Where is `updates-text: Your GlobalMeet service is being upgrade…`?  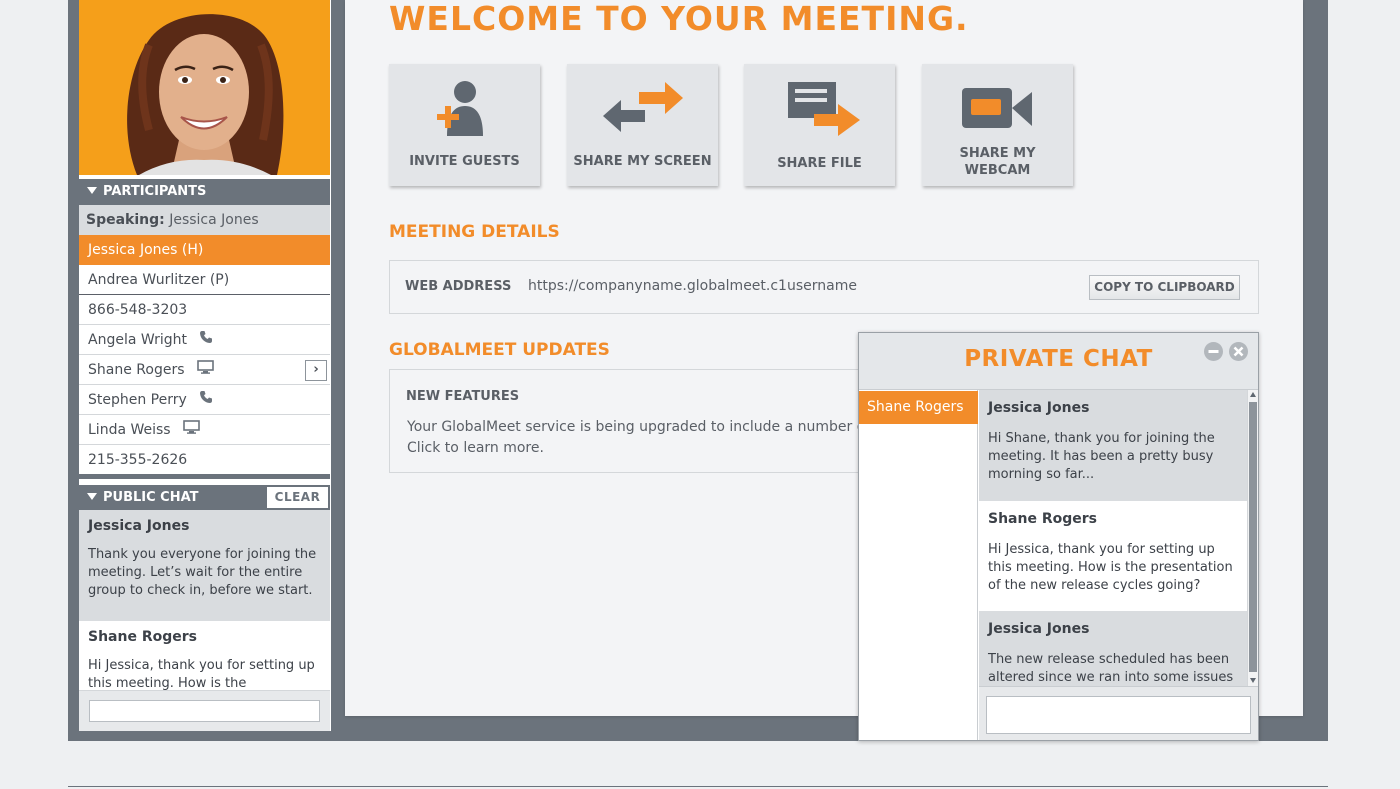 updates-text: Your GlobalMeet service is being upgrade… is located at coordinates (650, 427).